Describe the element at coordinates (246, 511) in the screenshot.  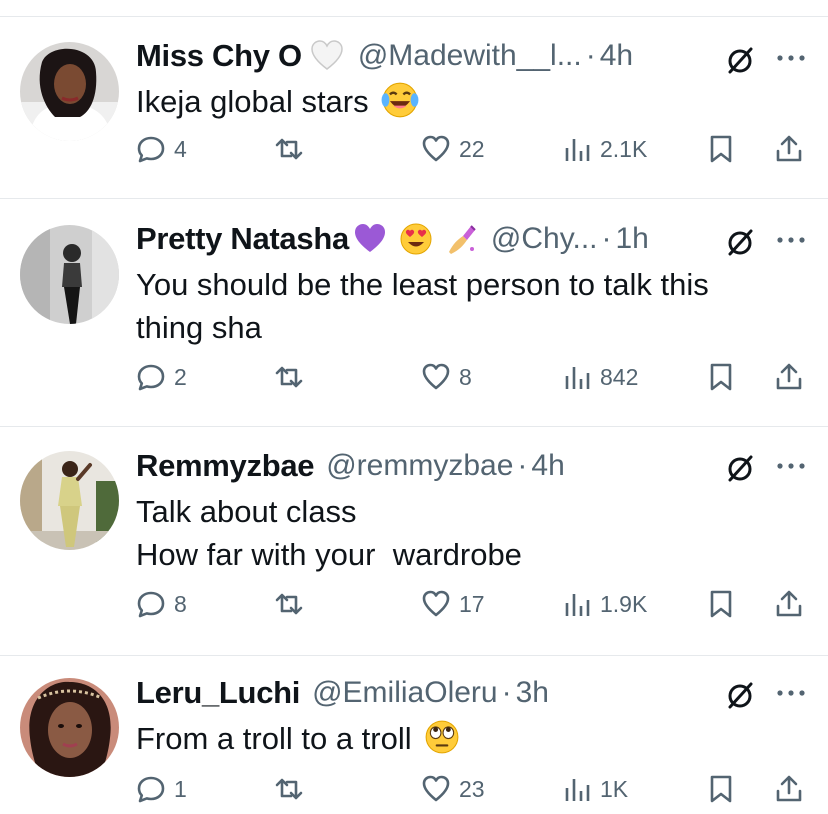
I see `tweet-text-line: Talk about class` at that location.